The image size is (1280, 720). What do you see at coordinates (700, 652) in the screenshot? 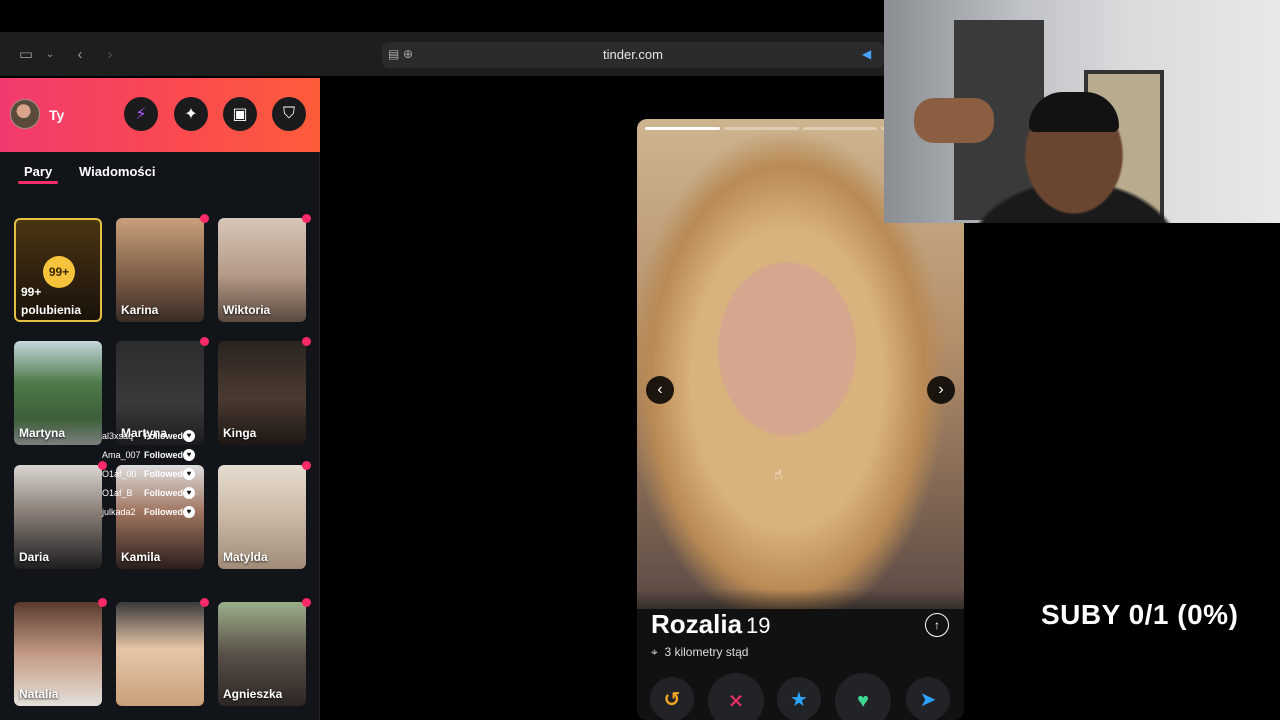
I see `profile-distance: ⌖ 3 kilometry stąd` at bounding box center [700, 652].